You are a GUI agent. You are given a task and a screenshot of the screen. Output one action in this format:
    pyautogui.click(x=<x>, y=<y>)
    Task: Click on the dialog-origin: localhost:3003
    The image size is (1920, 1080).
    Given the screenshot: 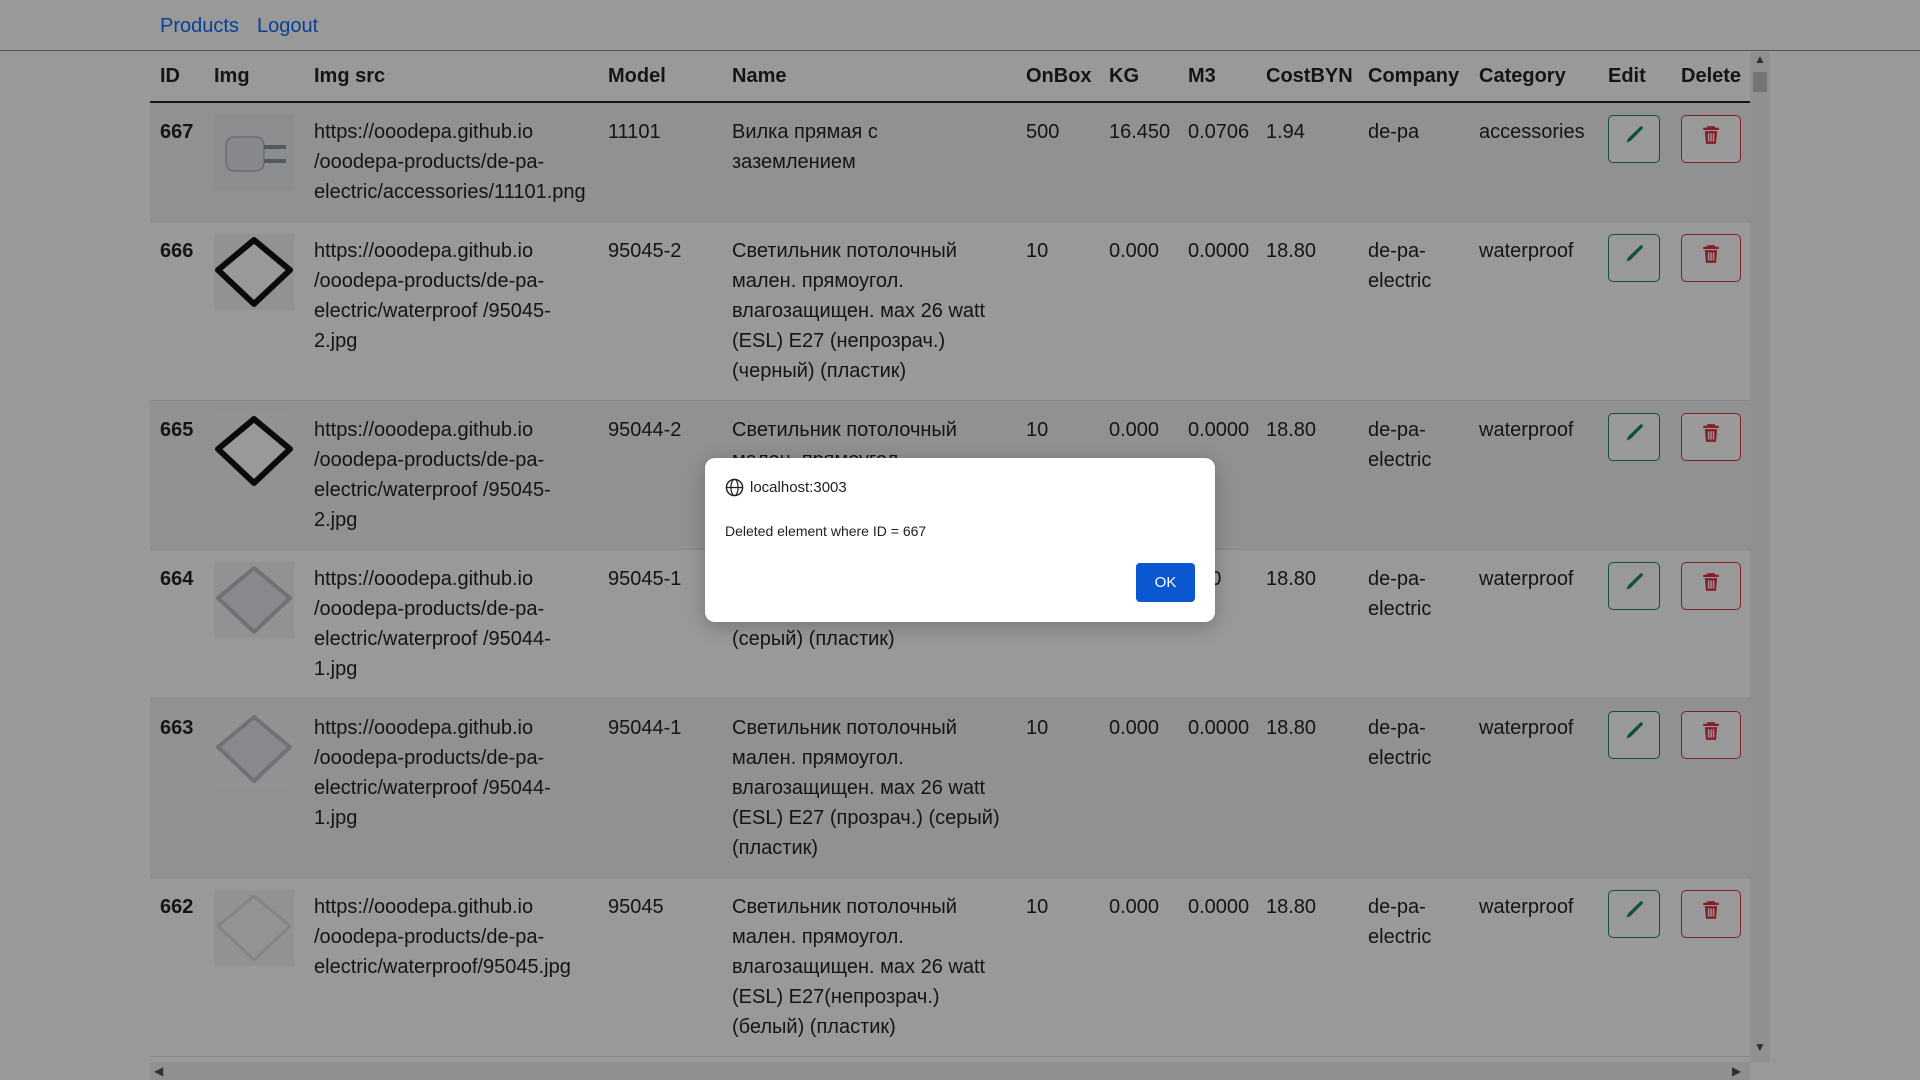 What is the action you would take?
    pyautogui.click(x=798, y=487)
    